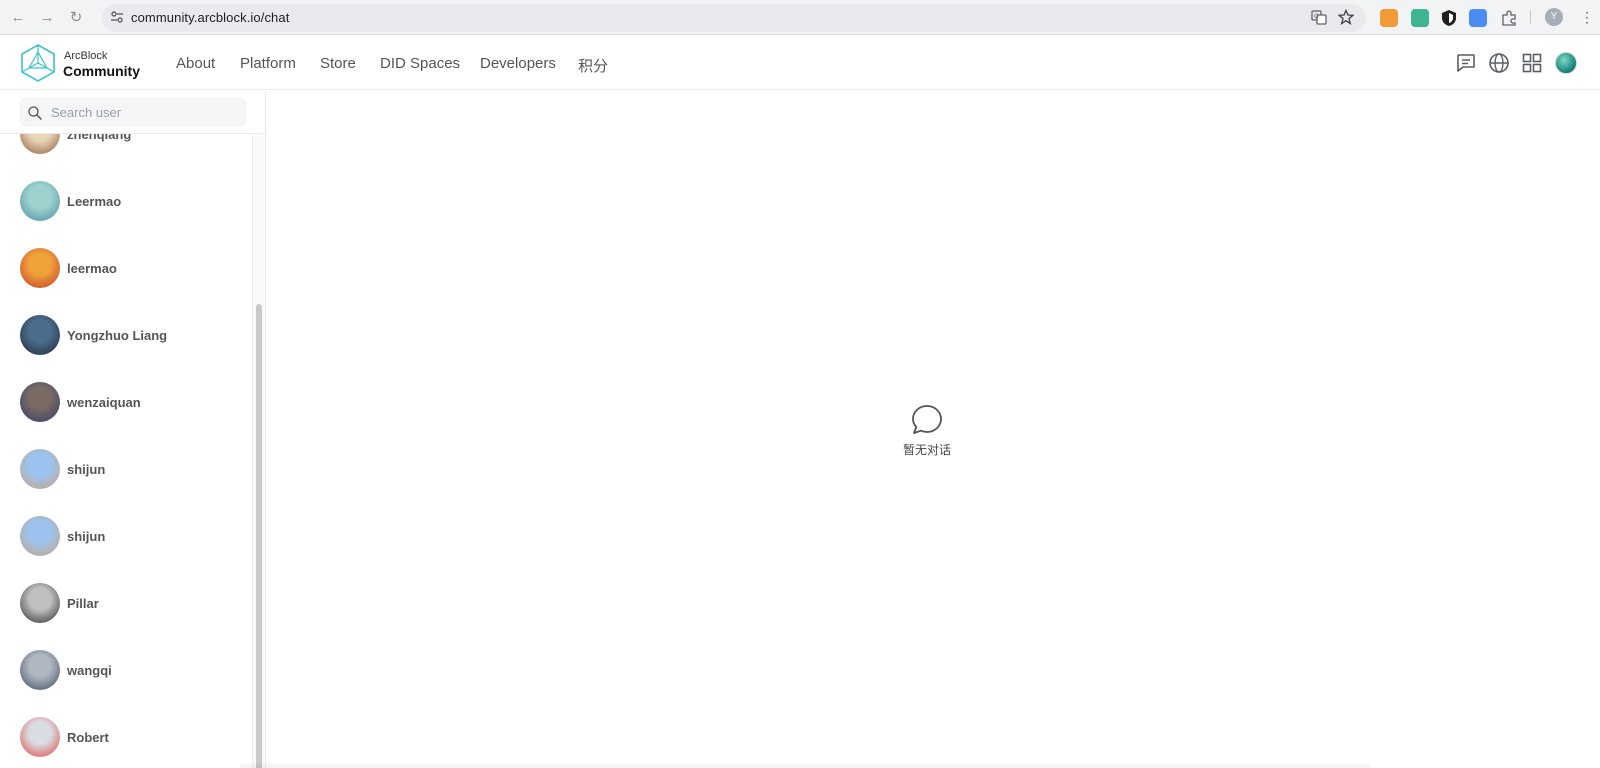 The image size is (1600, 768). I want to click on user-name: Robert, so click(88, 737).